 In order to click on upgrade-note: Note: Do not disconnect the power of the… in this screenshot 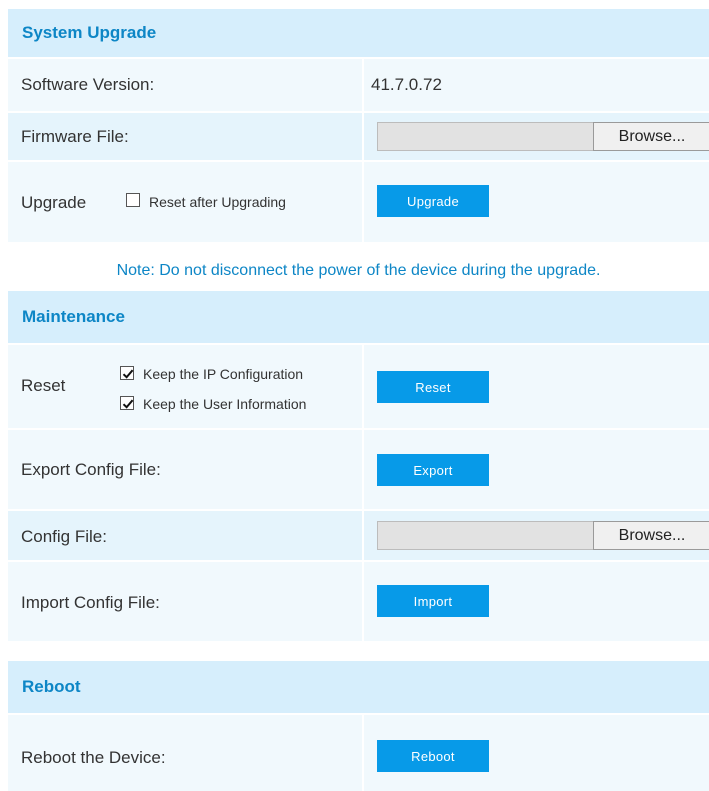, I will do `click(358, 270)`.